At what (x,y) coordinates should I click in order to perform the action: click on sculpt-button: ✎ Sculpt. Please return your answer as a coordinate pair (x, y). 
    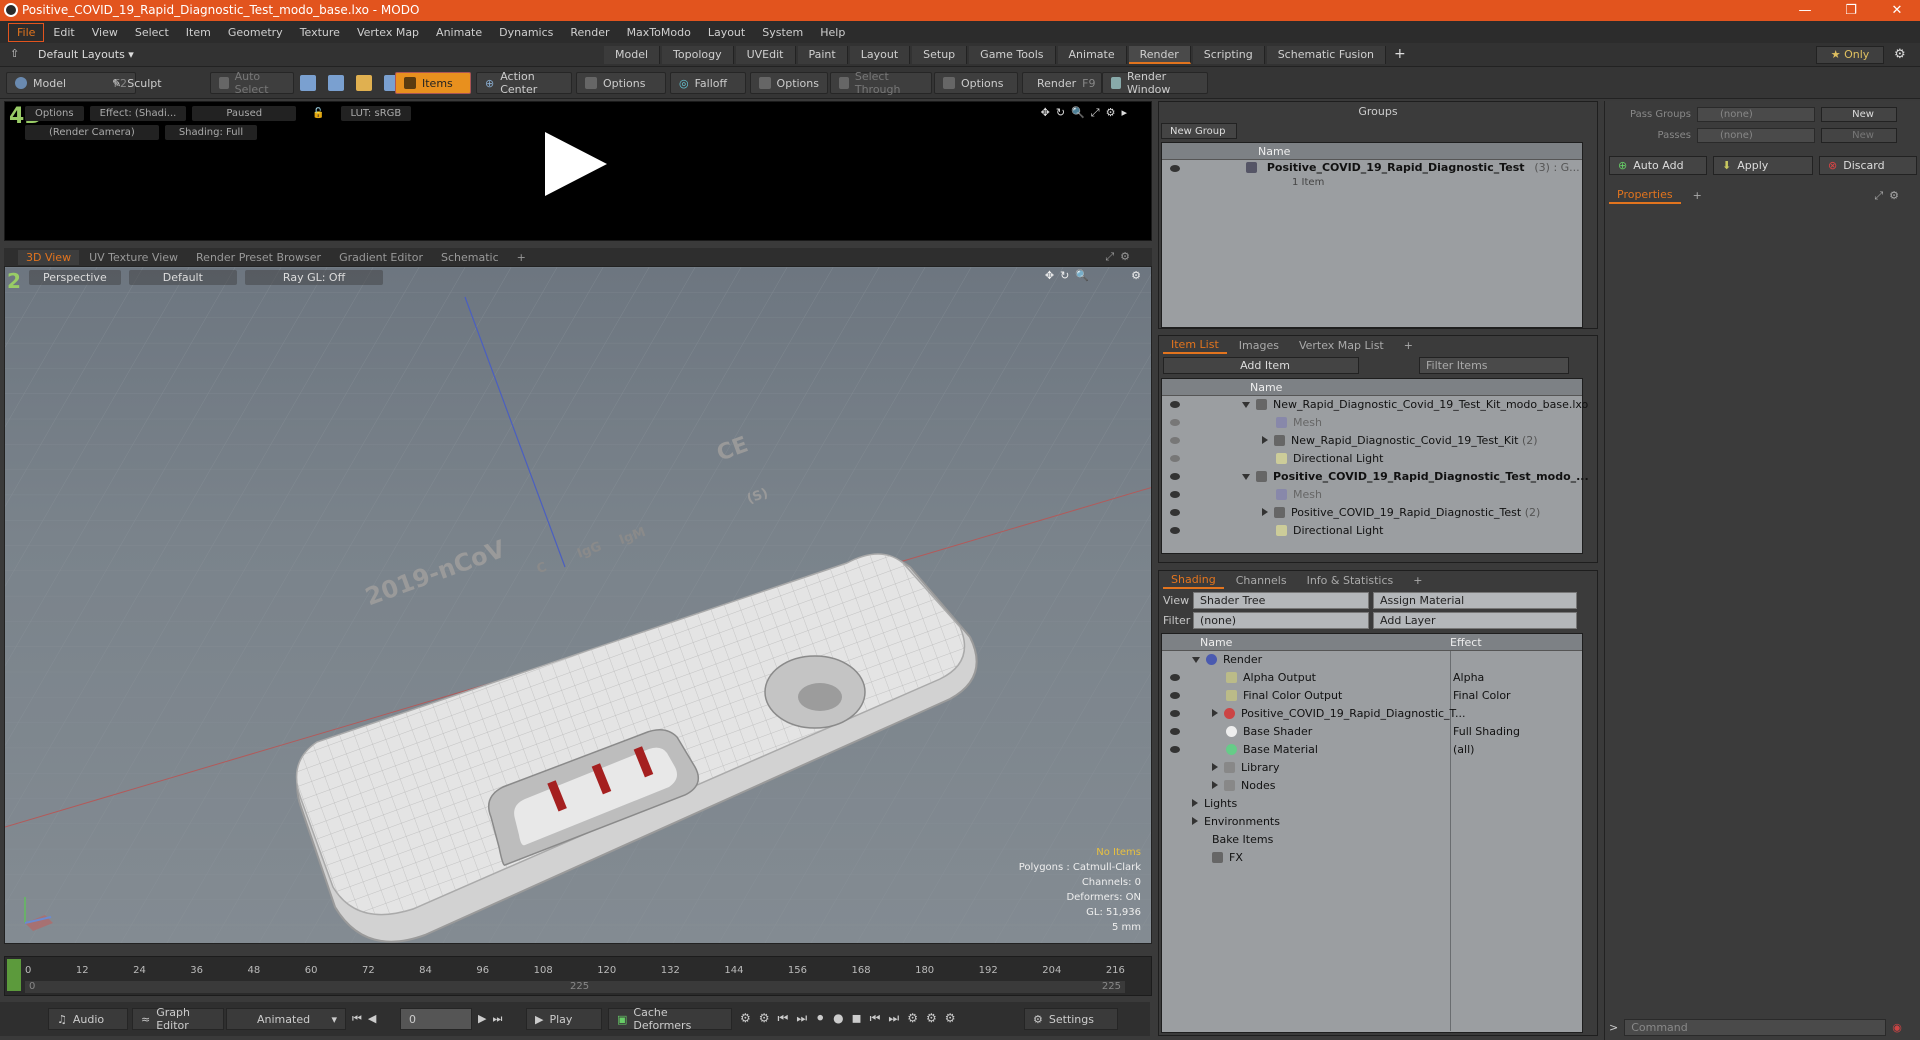
    Looking at the image, I should click on (152, 83).